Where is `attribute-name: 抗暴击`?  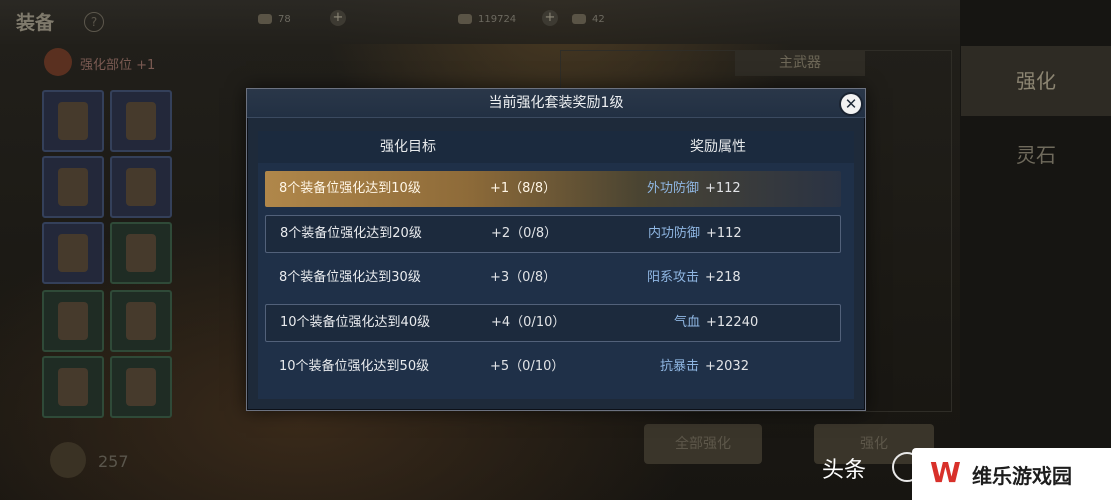
attribute-name: 抗暴击 is located at coordinates (679, 366).